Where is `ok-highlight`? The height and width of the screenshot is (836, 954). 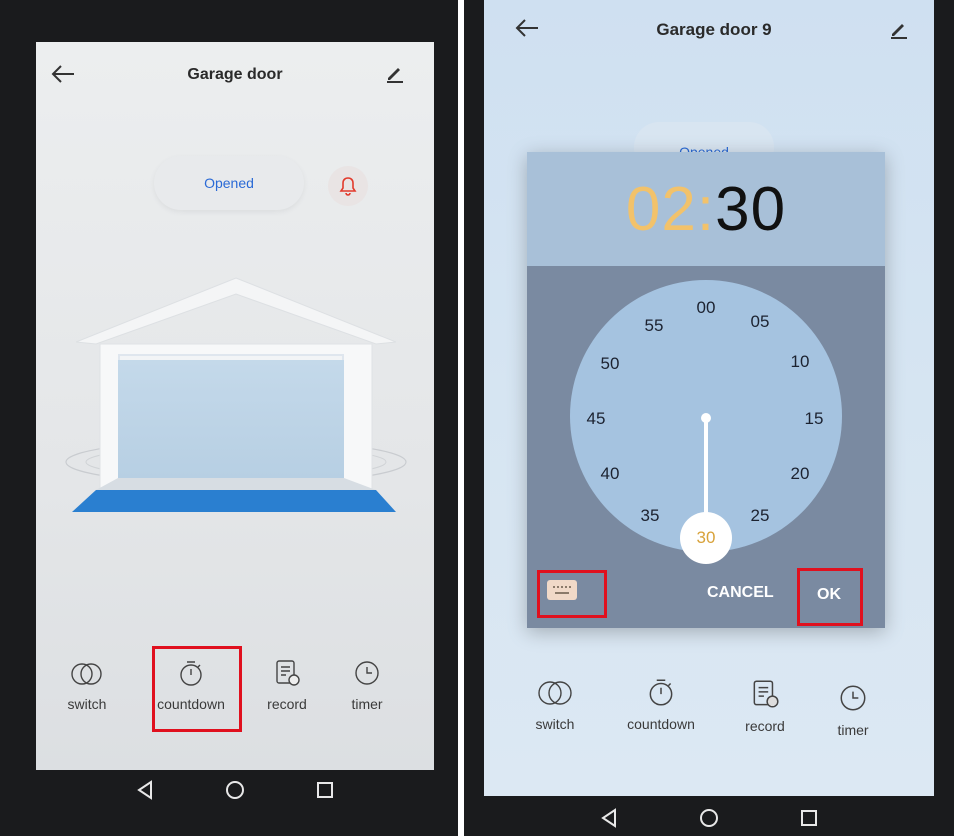
ok-highlight is located at coordinates (830, 597).